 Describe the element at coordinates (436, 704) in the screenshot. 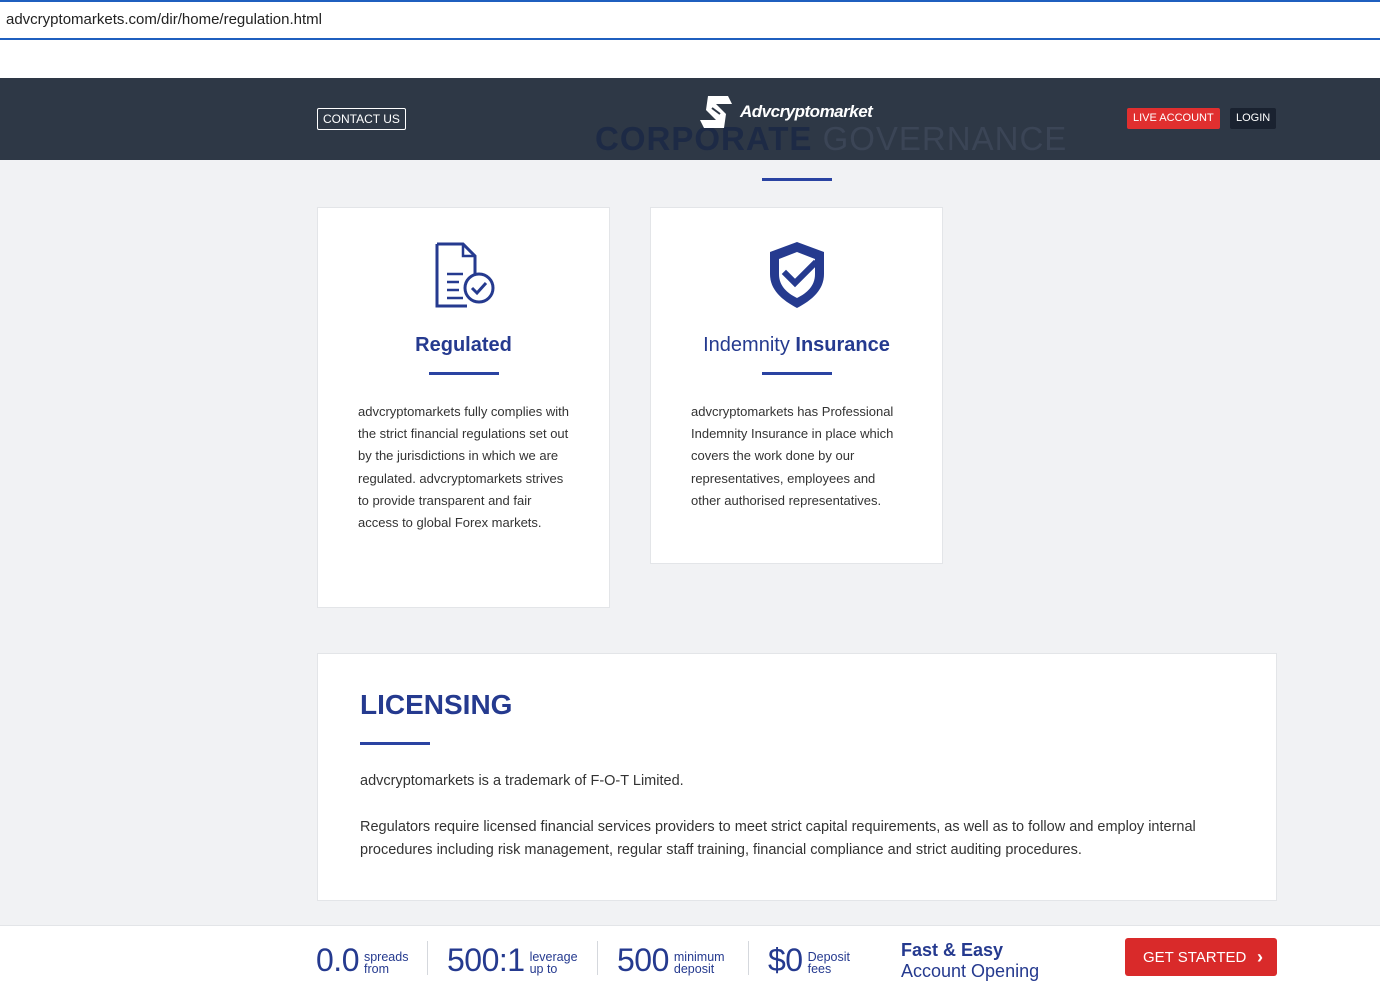

I see `licensing-title: LICENSING` at that location.